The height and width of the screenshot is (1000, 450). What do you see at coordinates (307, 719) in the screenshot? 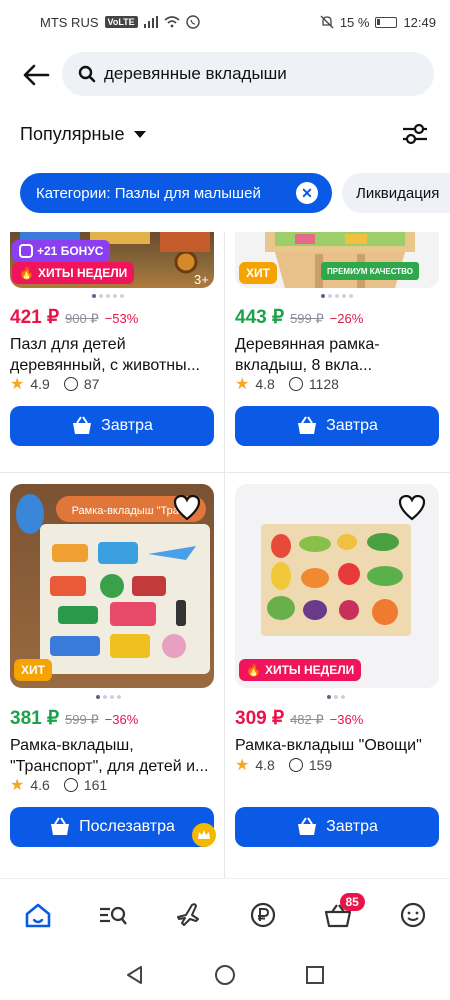
I see `old-price: 482 ₽` at bounding box center [307, 719].